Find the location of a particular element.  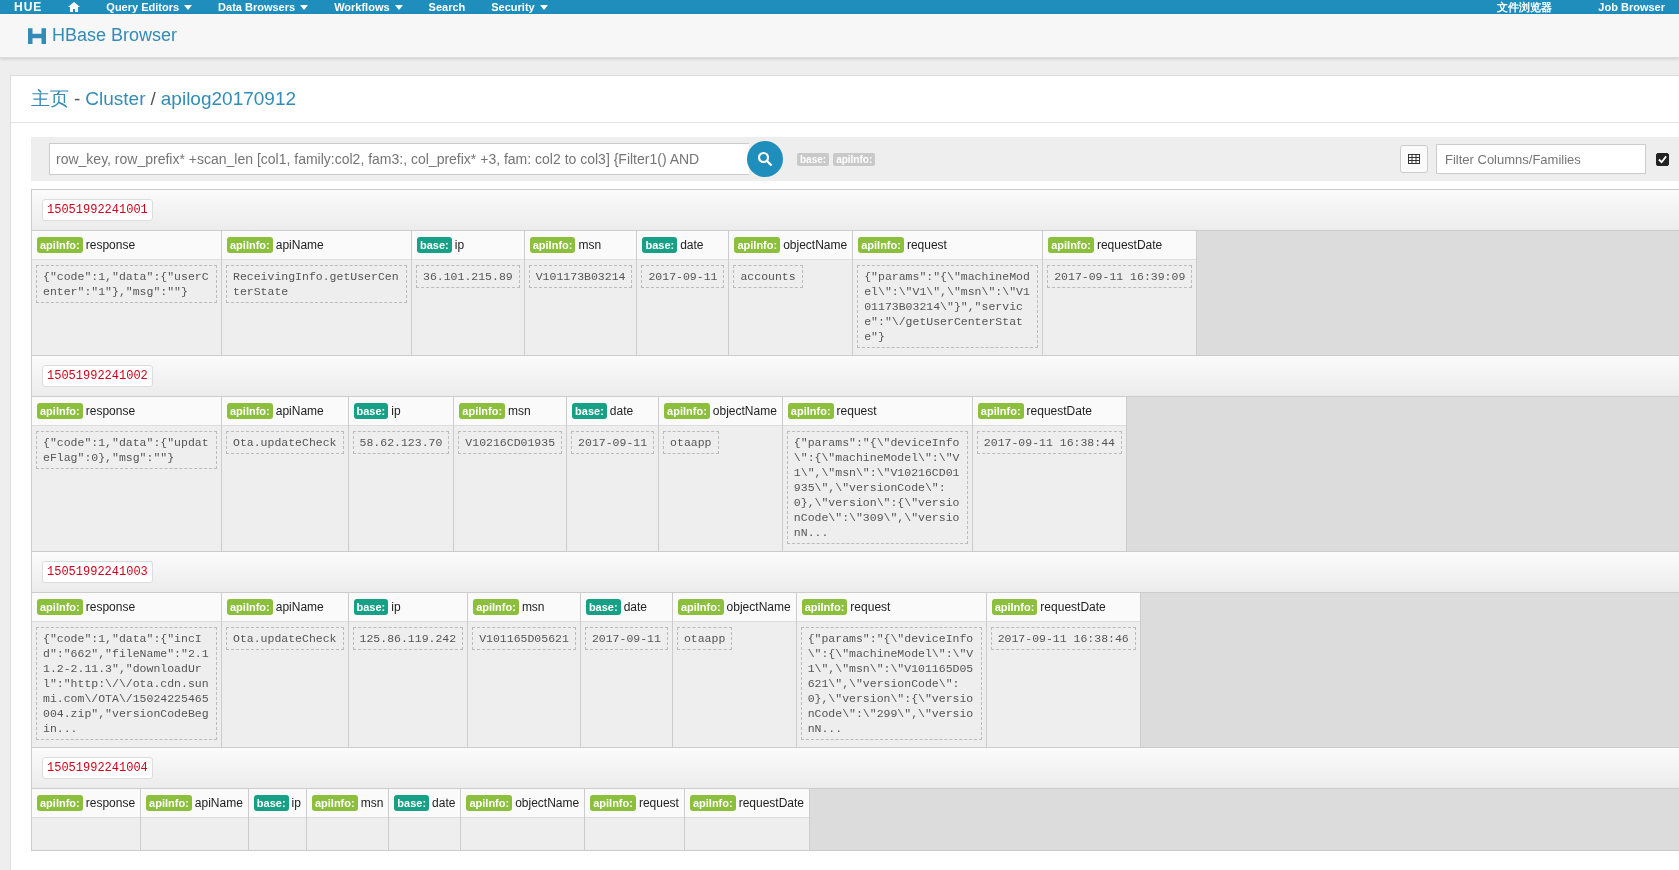

cell-value: V101173B03214 is located at coordinates (580, 276).